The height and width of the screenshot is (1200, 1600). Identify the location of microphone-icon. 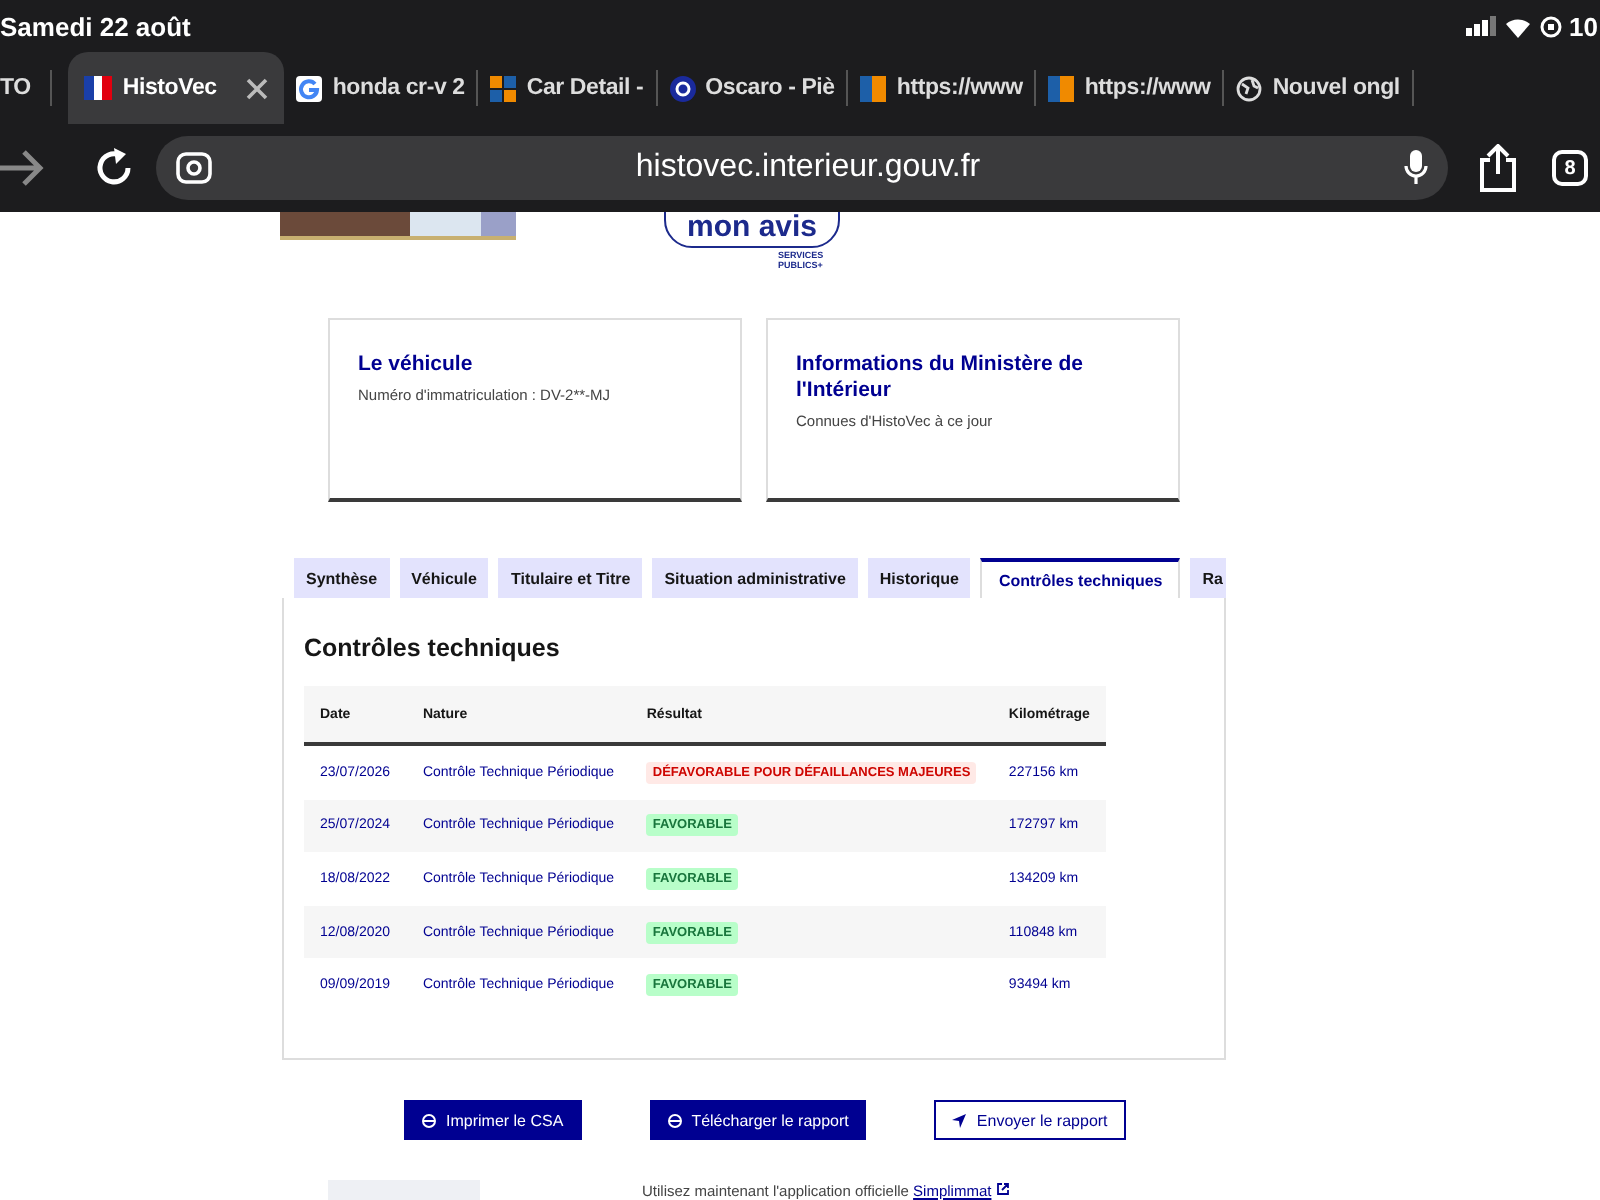
(1416, 168).